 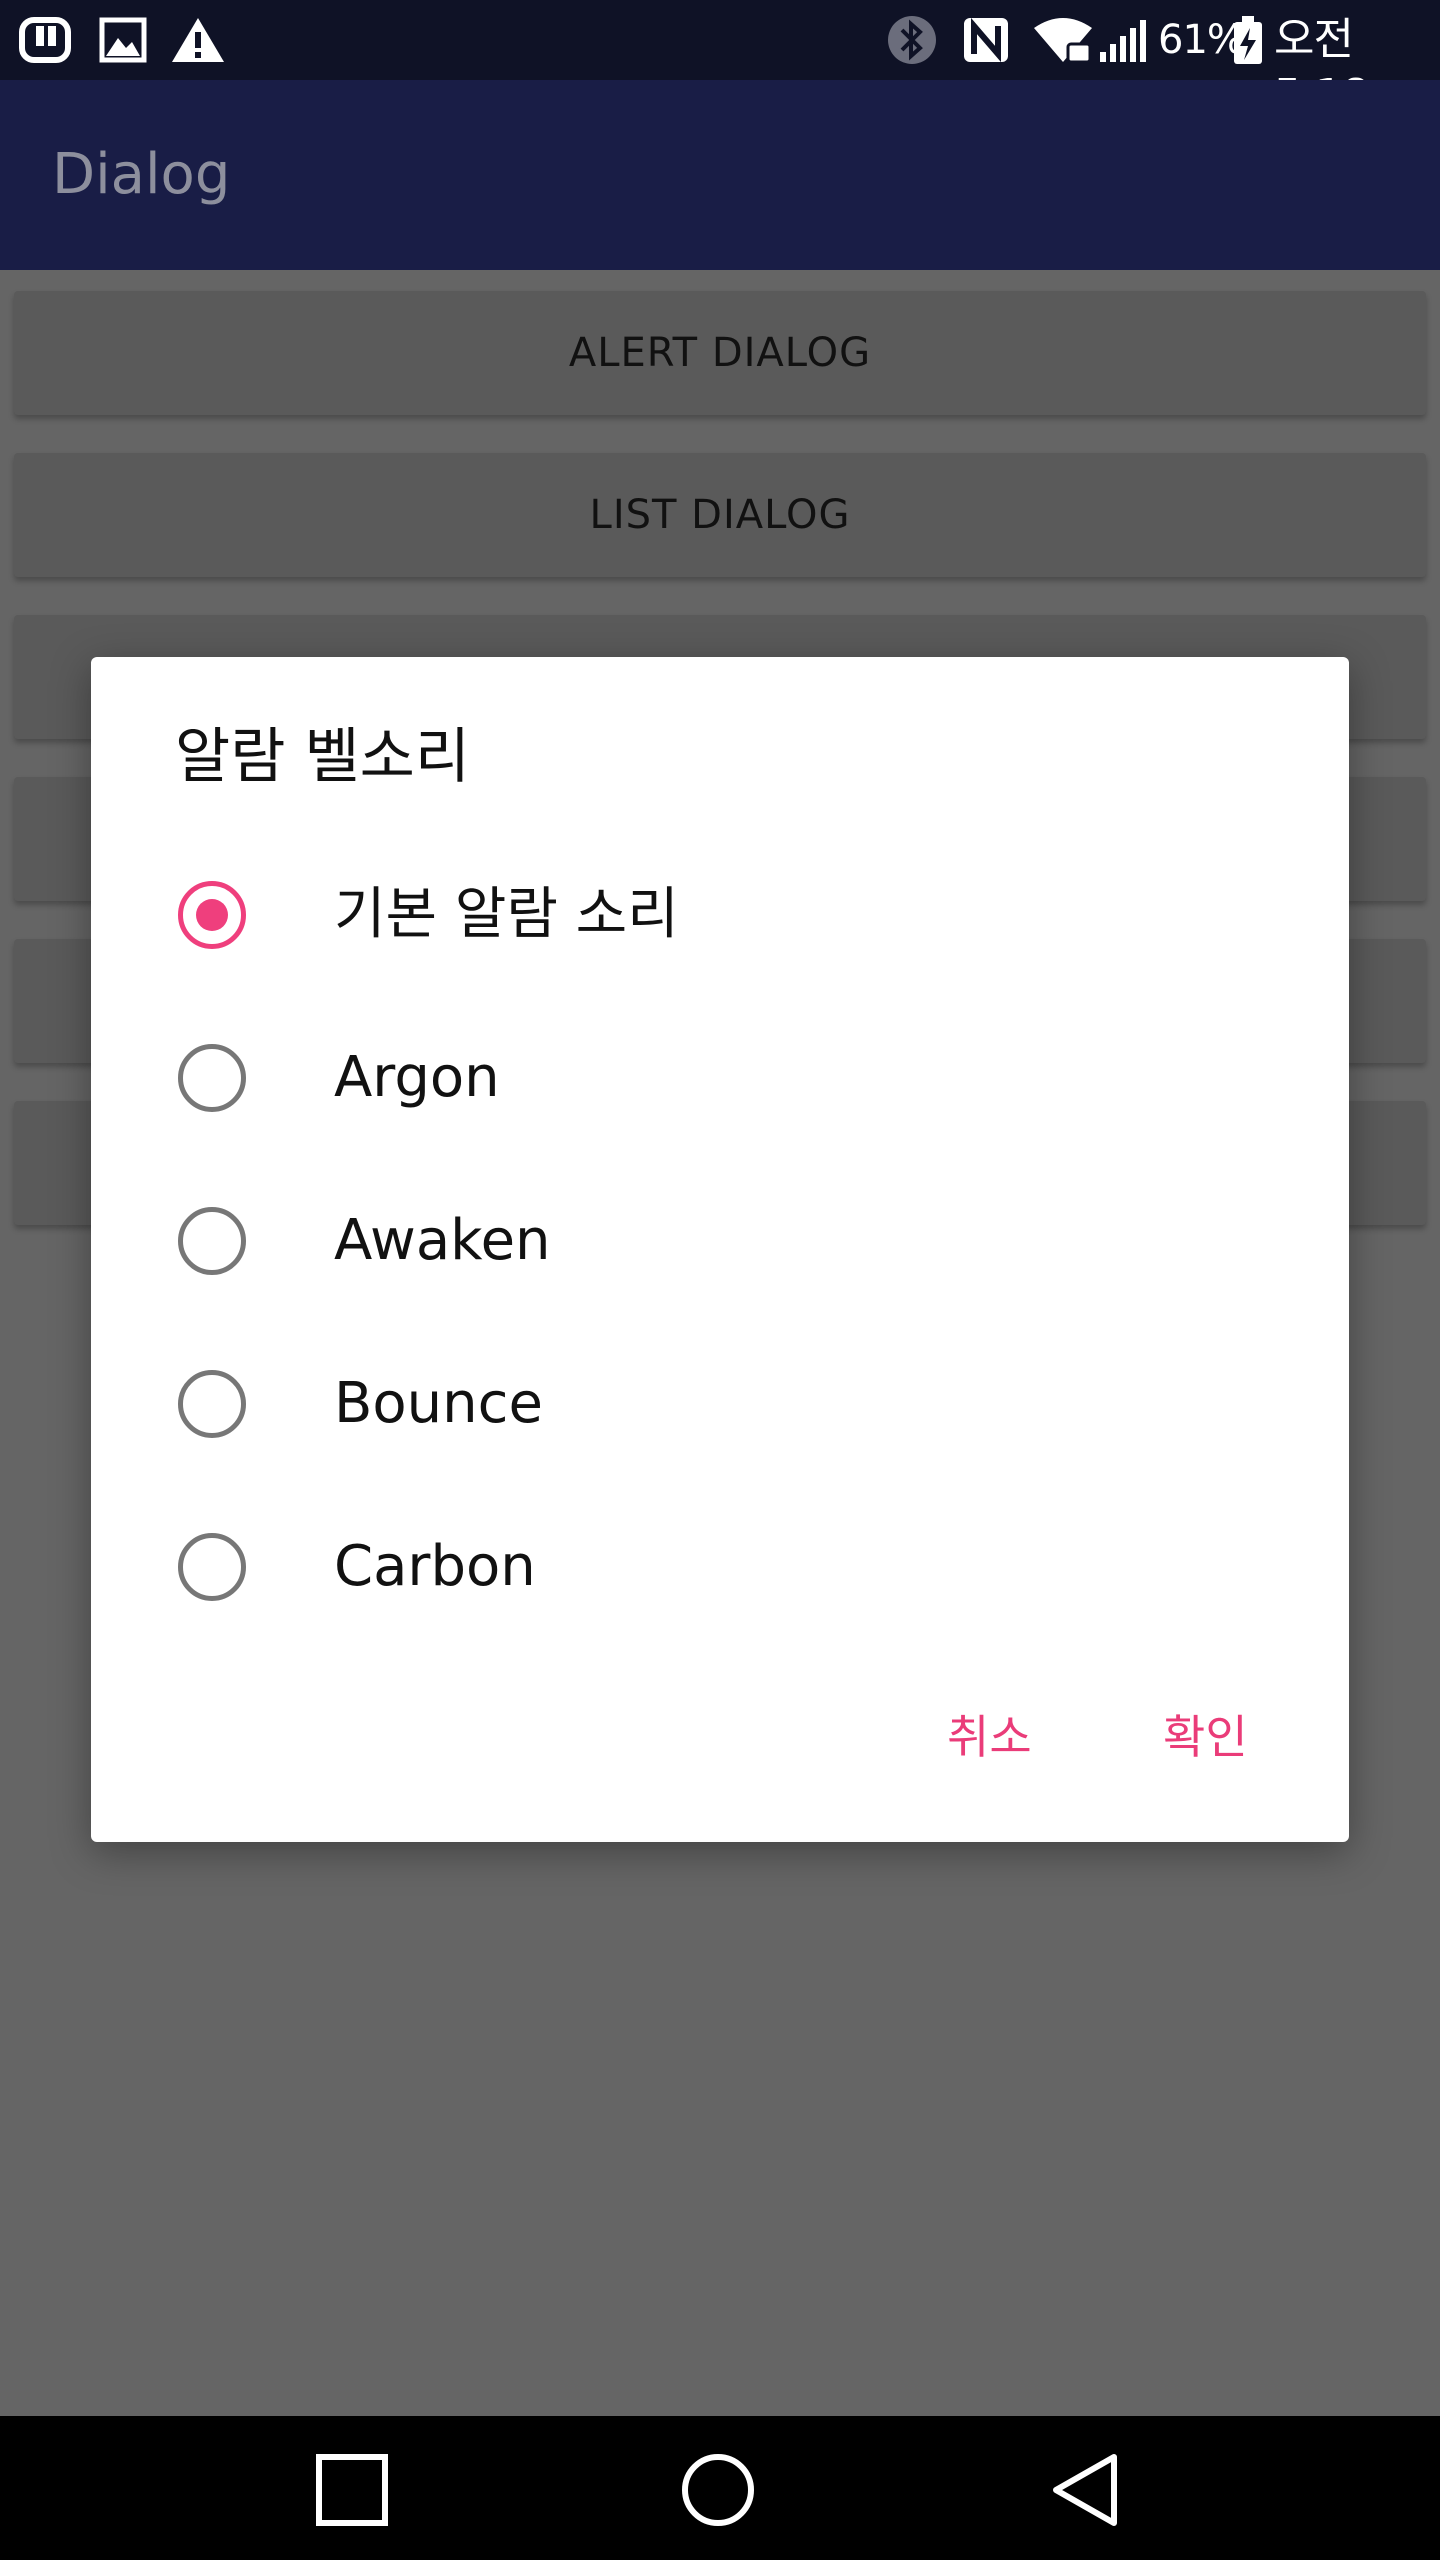 What do you see at coordinates (212, 915) in the screenshot?
I see `radio-checked-icon` at bounding box center [212, 915].